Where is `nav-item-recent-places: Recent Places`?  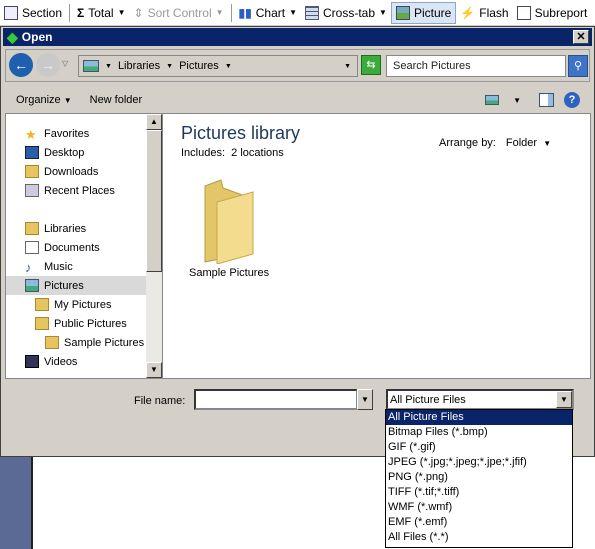
nav-item-recent-places: Recent Places is located at coordinates (76, 190).